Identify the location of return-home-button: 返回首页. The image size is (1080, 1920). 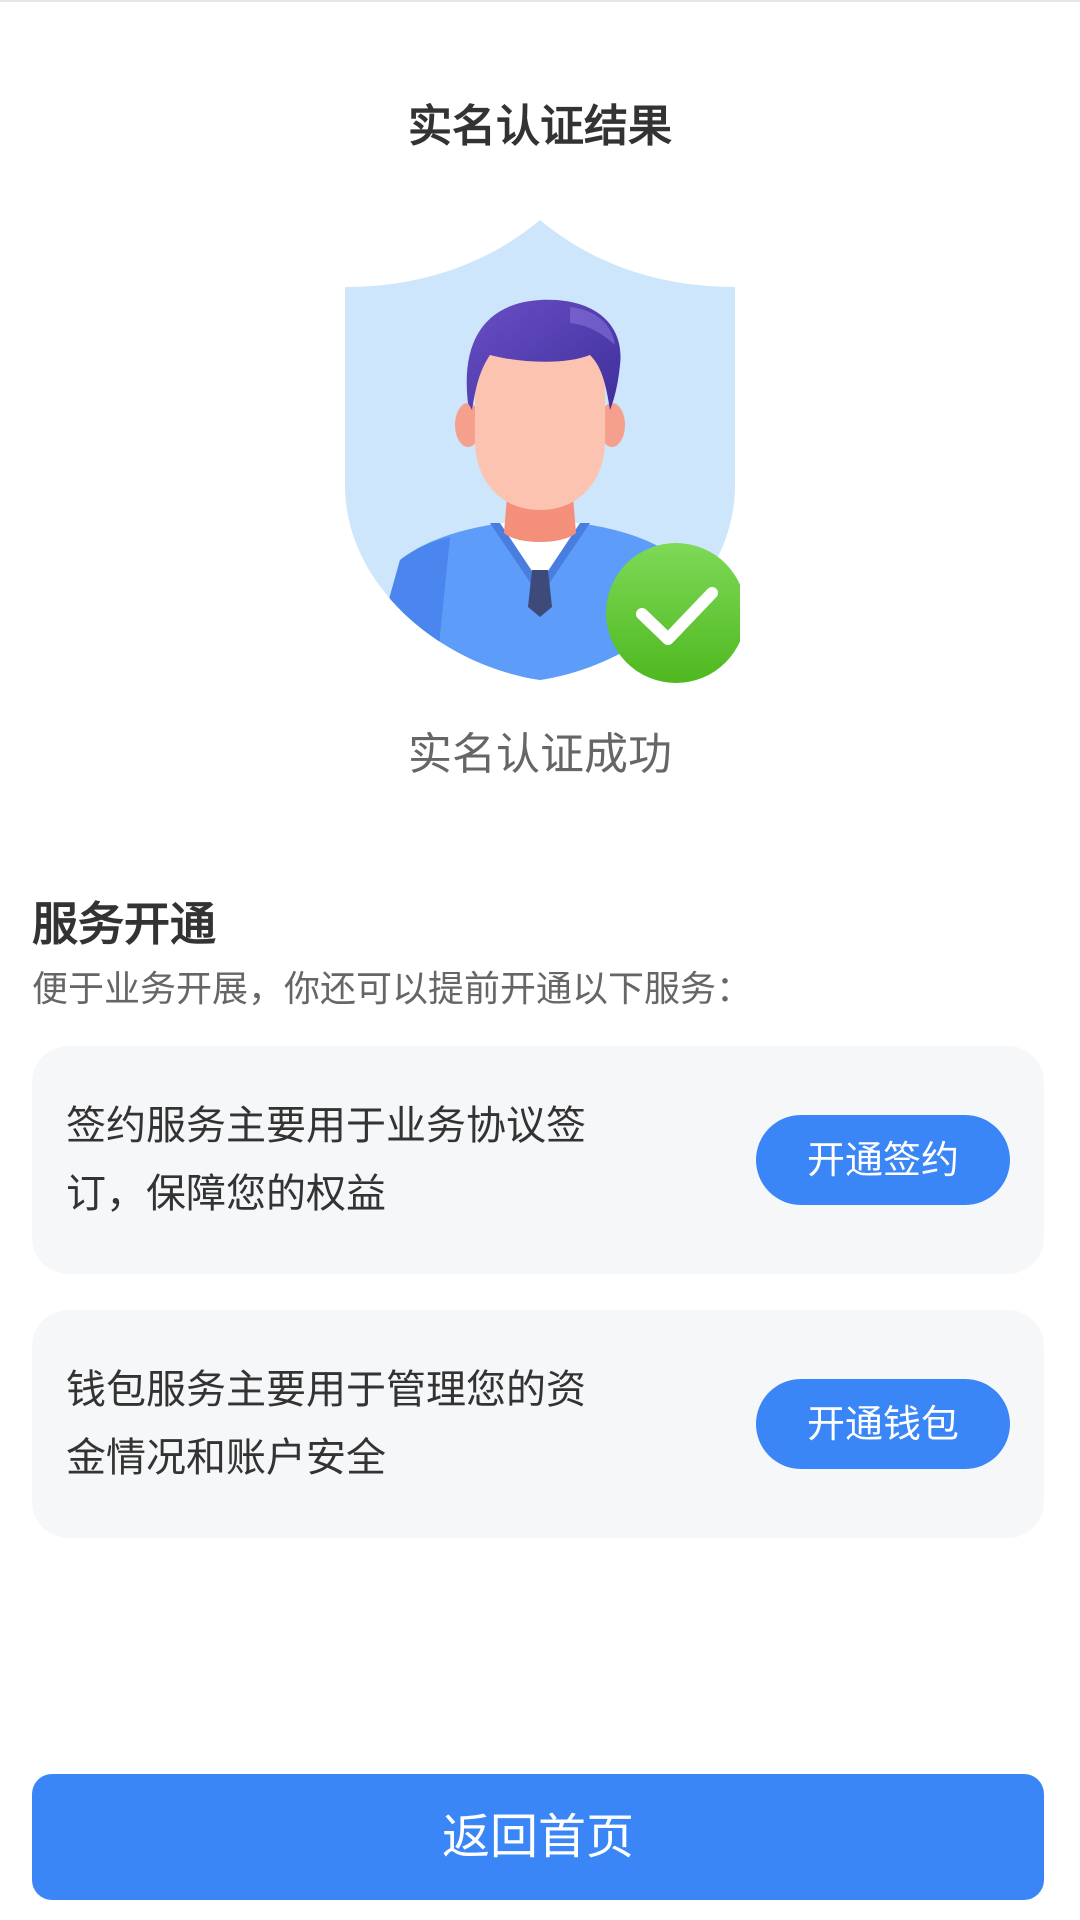
(538, 1837).